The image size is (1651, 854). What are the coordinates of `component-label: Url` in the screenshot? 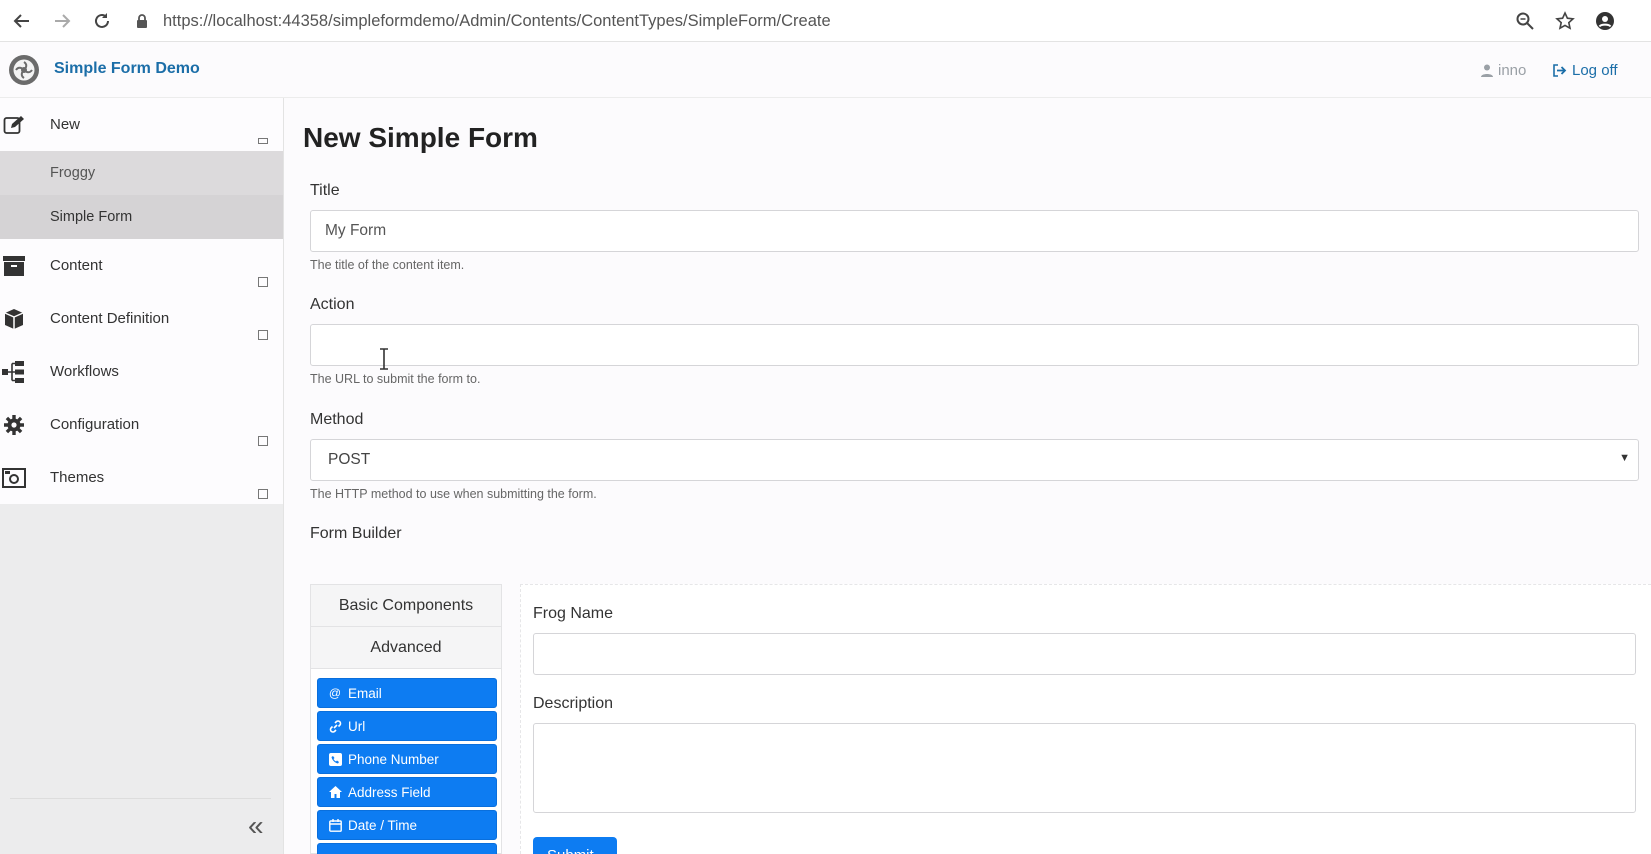 It's located at (357, 726).